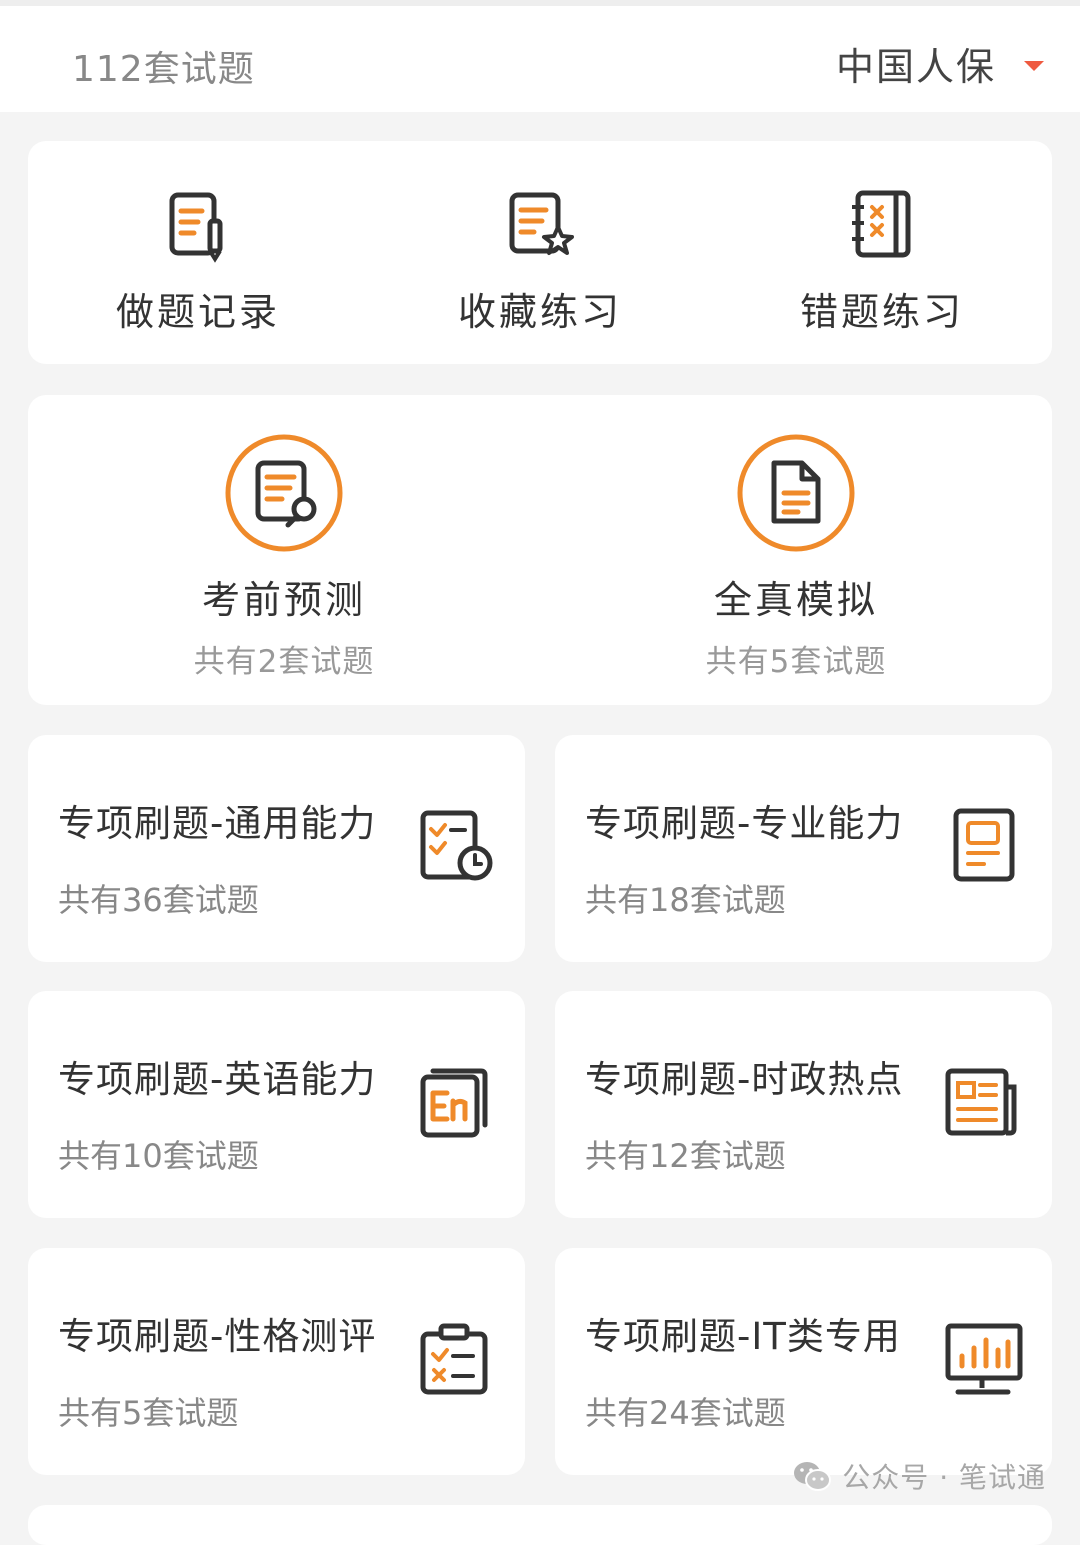 Image resolution: width=1080 pixels, height=1545 pixels. What do you see at coordinates (944, 1477) in the screenshot?
I see `watermark-text: 公众号 · 笔试通` at bounding box center [944, 1477].